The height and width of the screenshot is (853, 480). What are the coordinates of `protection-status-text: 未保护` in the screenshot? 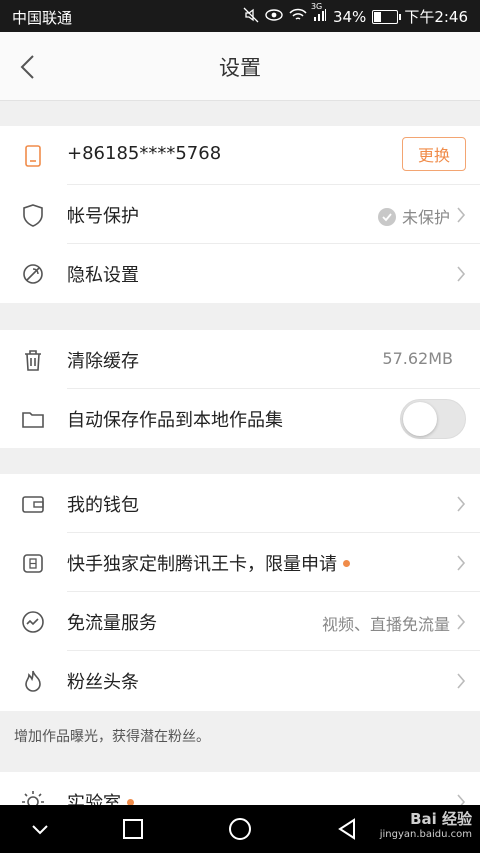 It's located at (425, 217).